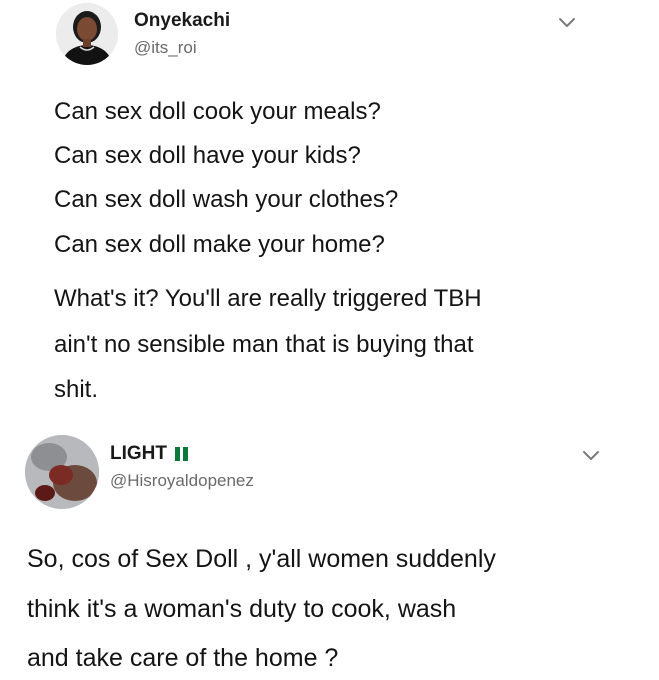 The image size is (659, 680). I want to click on display-name-text: LIGHT, so click(138, 453).